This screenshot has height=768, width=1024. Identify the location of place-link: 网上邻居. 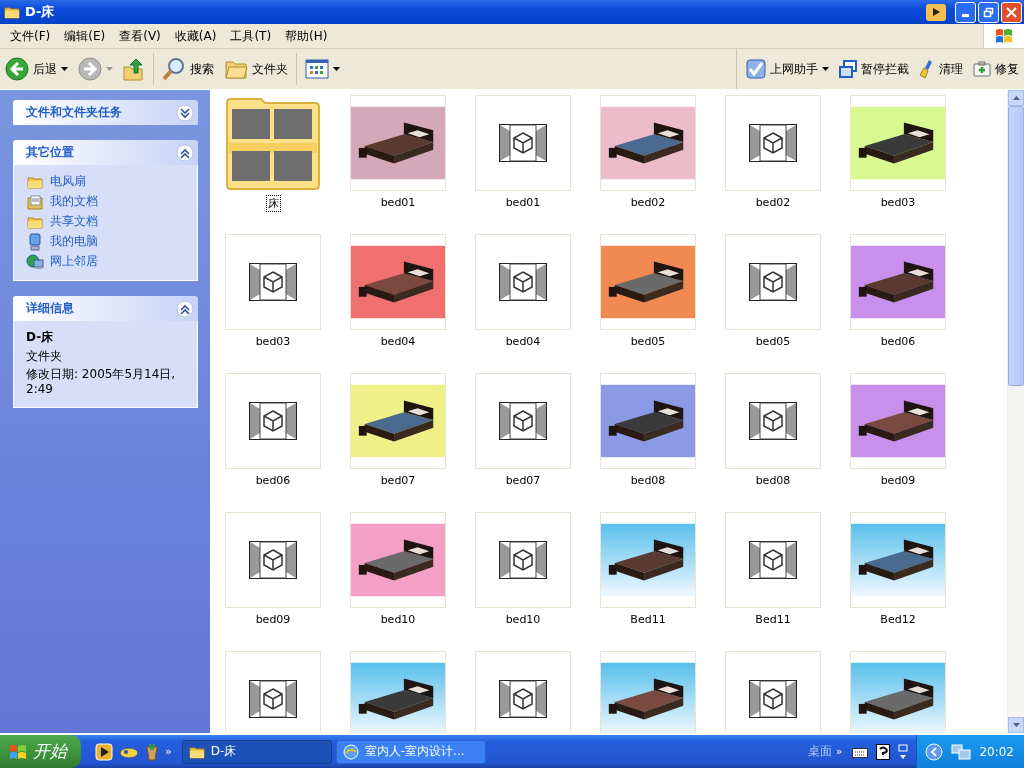
(74, 261).